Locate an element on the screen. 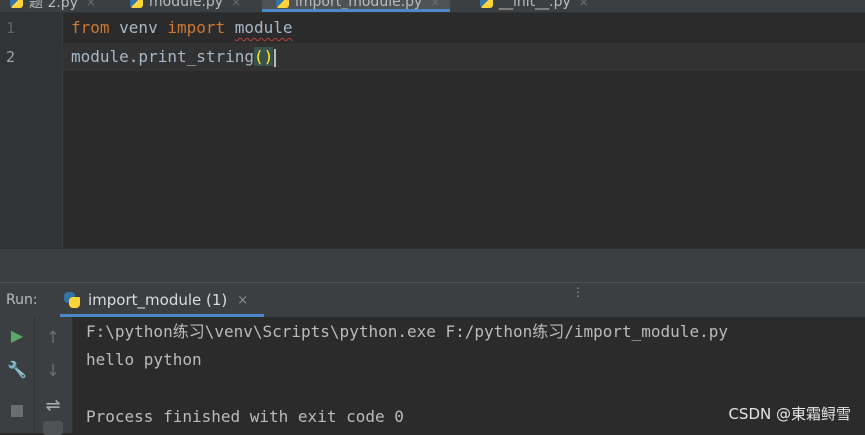 Image resolution: width=865 pixels, height=435 pixels. arrow-up-icon: ↑ is located at coordinates (53, 338).